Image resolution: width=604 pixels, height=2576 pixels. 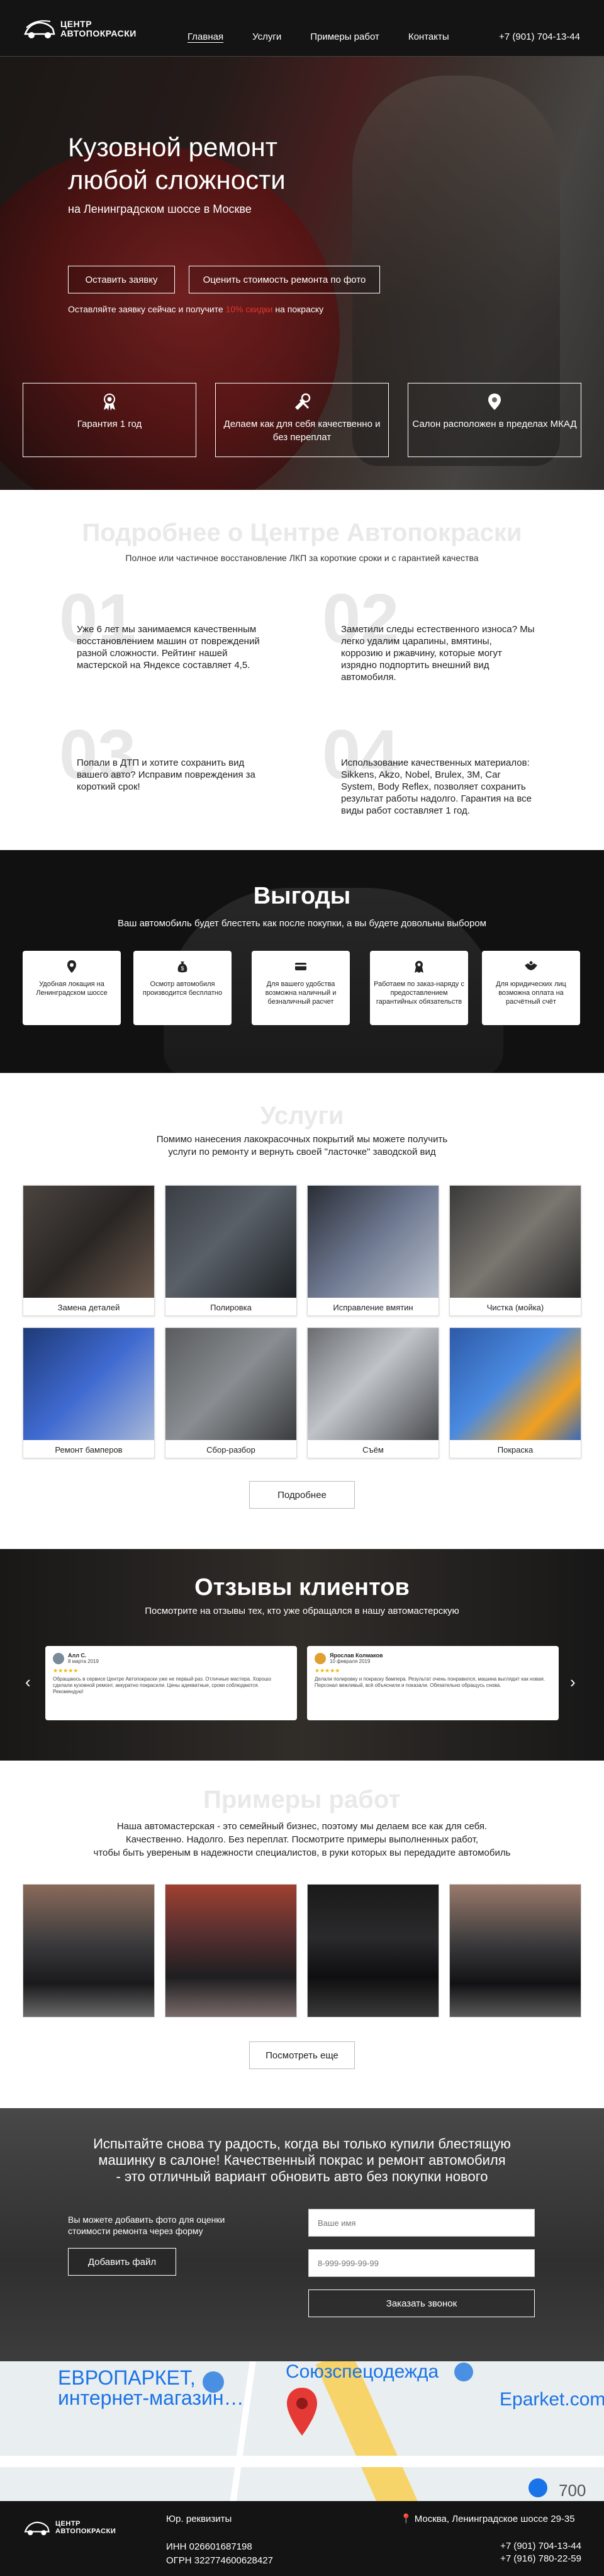 What do you see at coordinates (88, 1307) in the screenshot?
I see `service-label: Замена деталей` at bounding box center [88, 1307].